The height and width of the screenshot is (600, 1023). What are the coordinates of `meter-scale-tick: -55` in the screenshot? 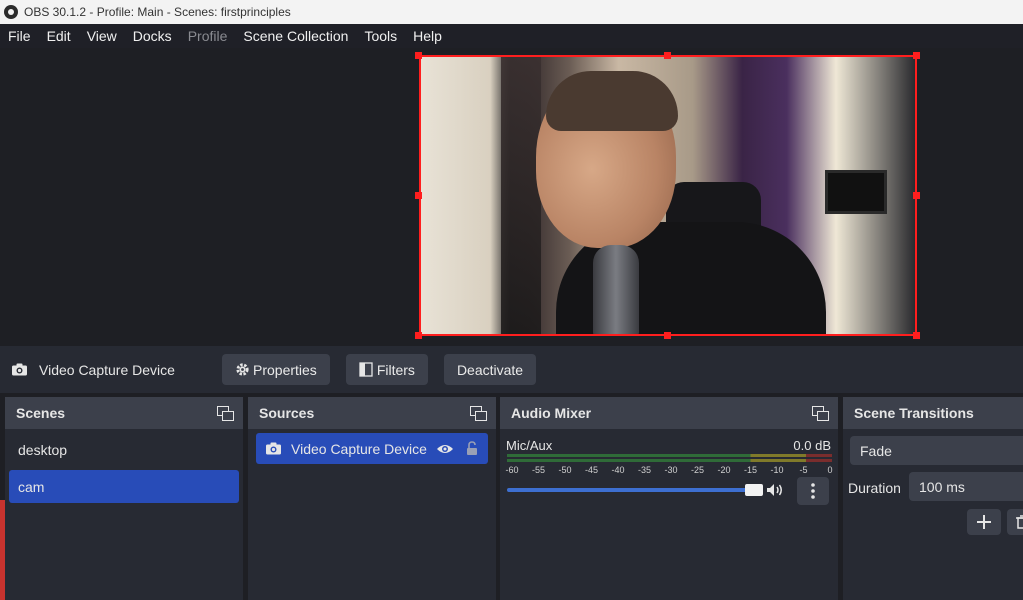 It's located at (538, 470).